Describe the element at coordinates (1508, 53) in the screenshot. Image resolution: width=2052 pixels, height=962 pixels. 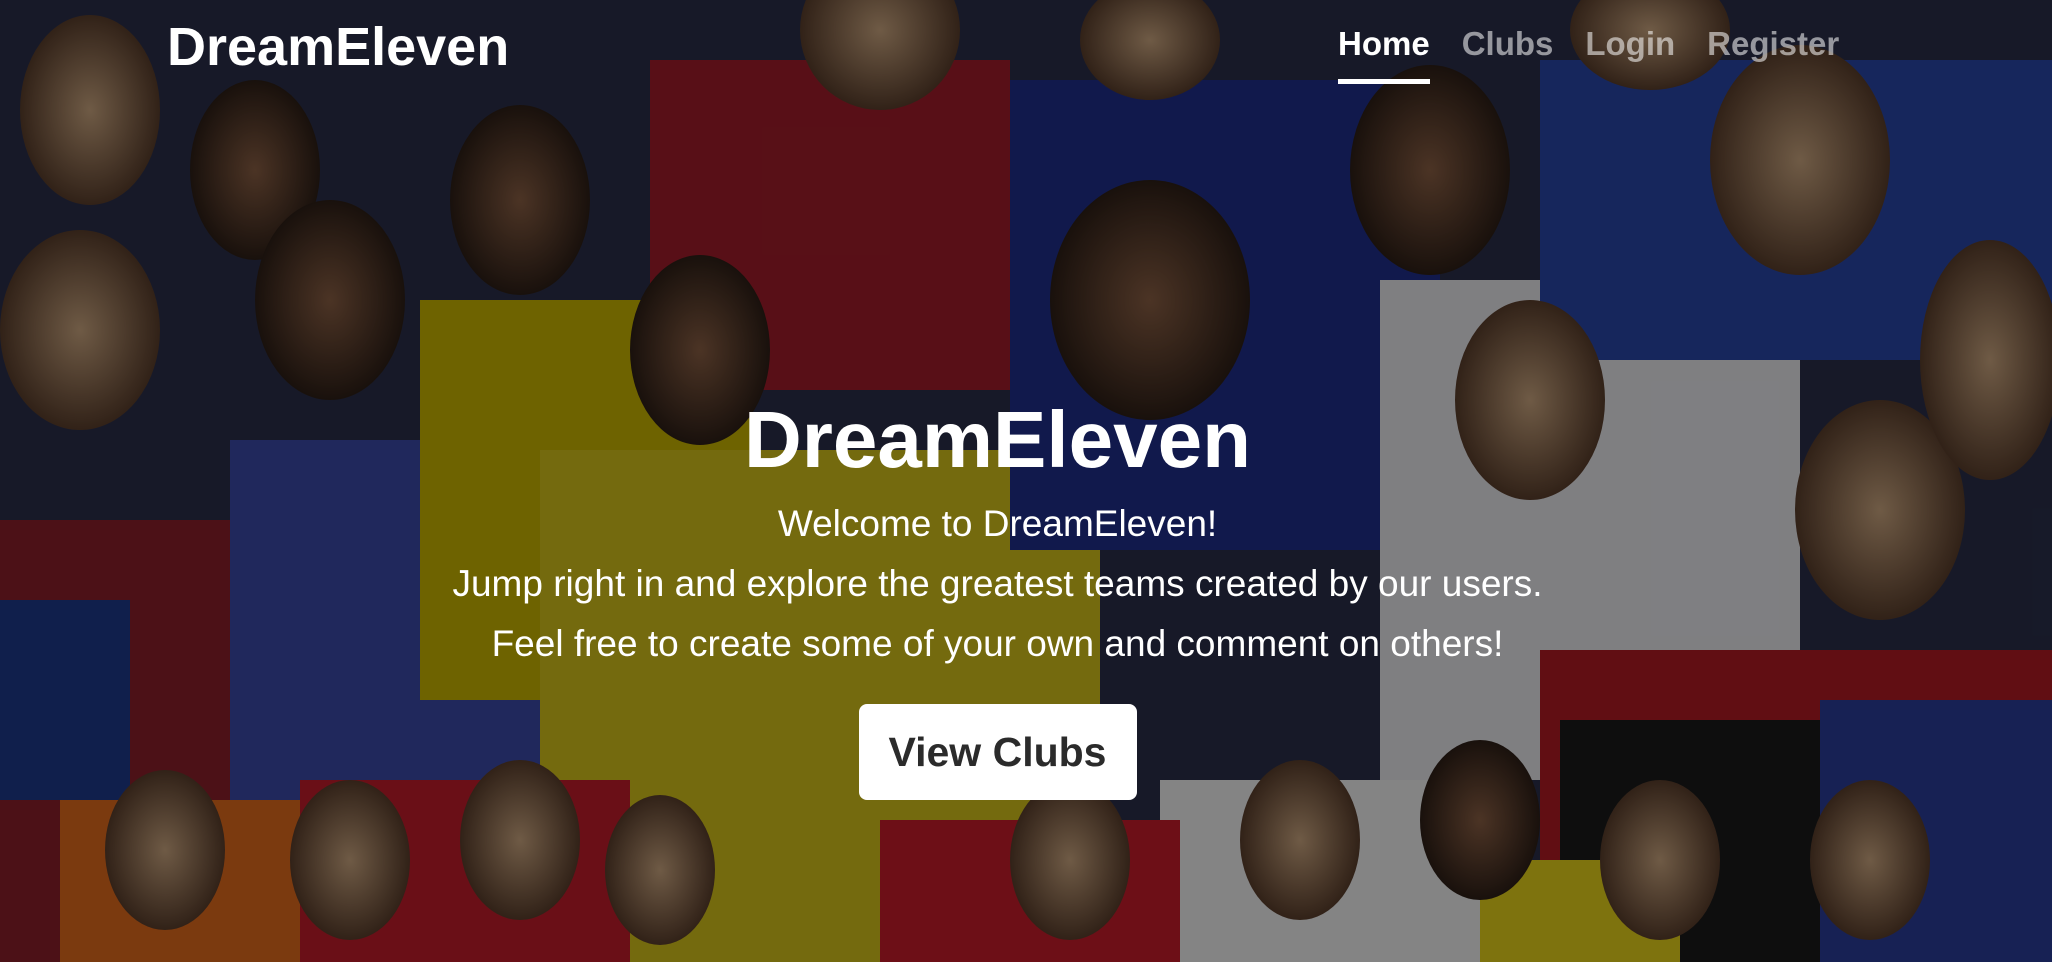
I see `nav-link-clubs: Clubs` at that location.